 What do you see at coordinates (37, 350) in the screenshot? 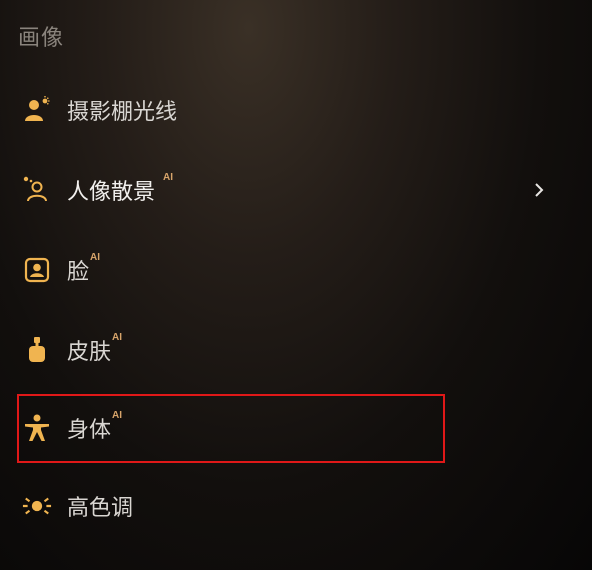
I see `skin-bottle-icon` at bounding box center [37, 350].